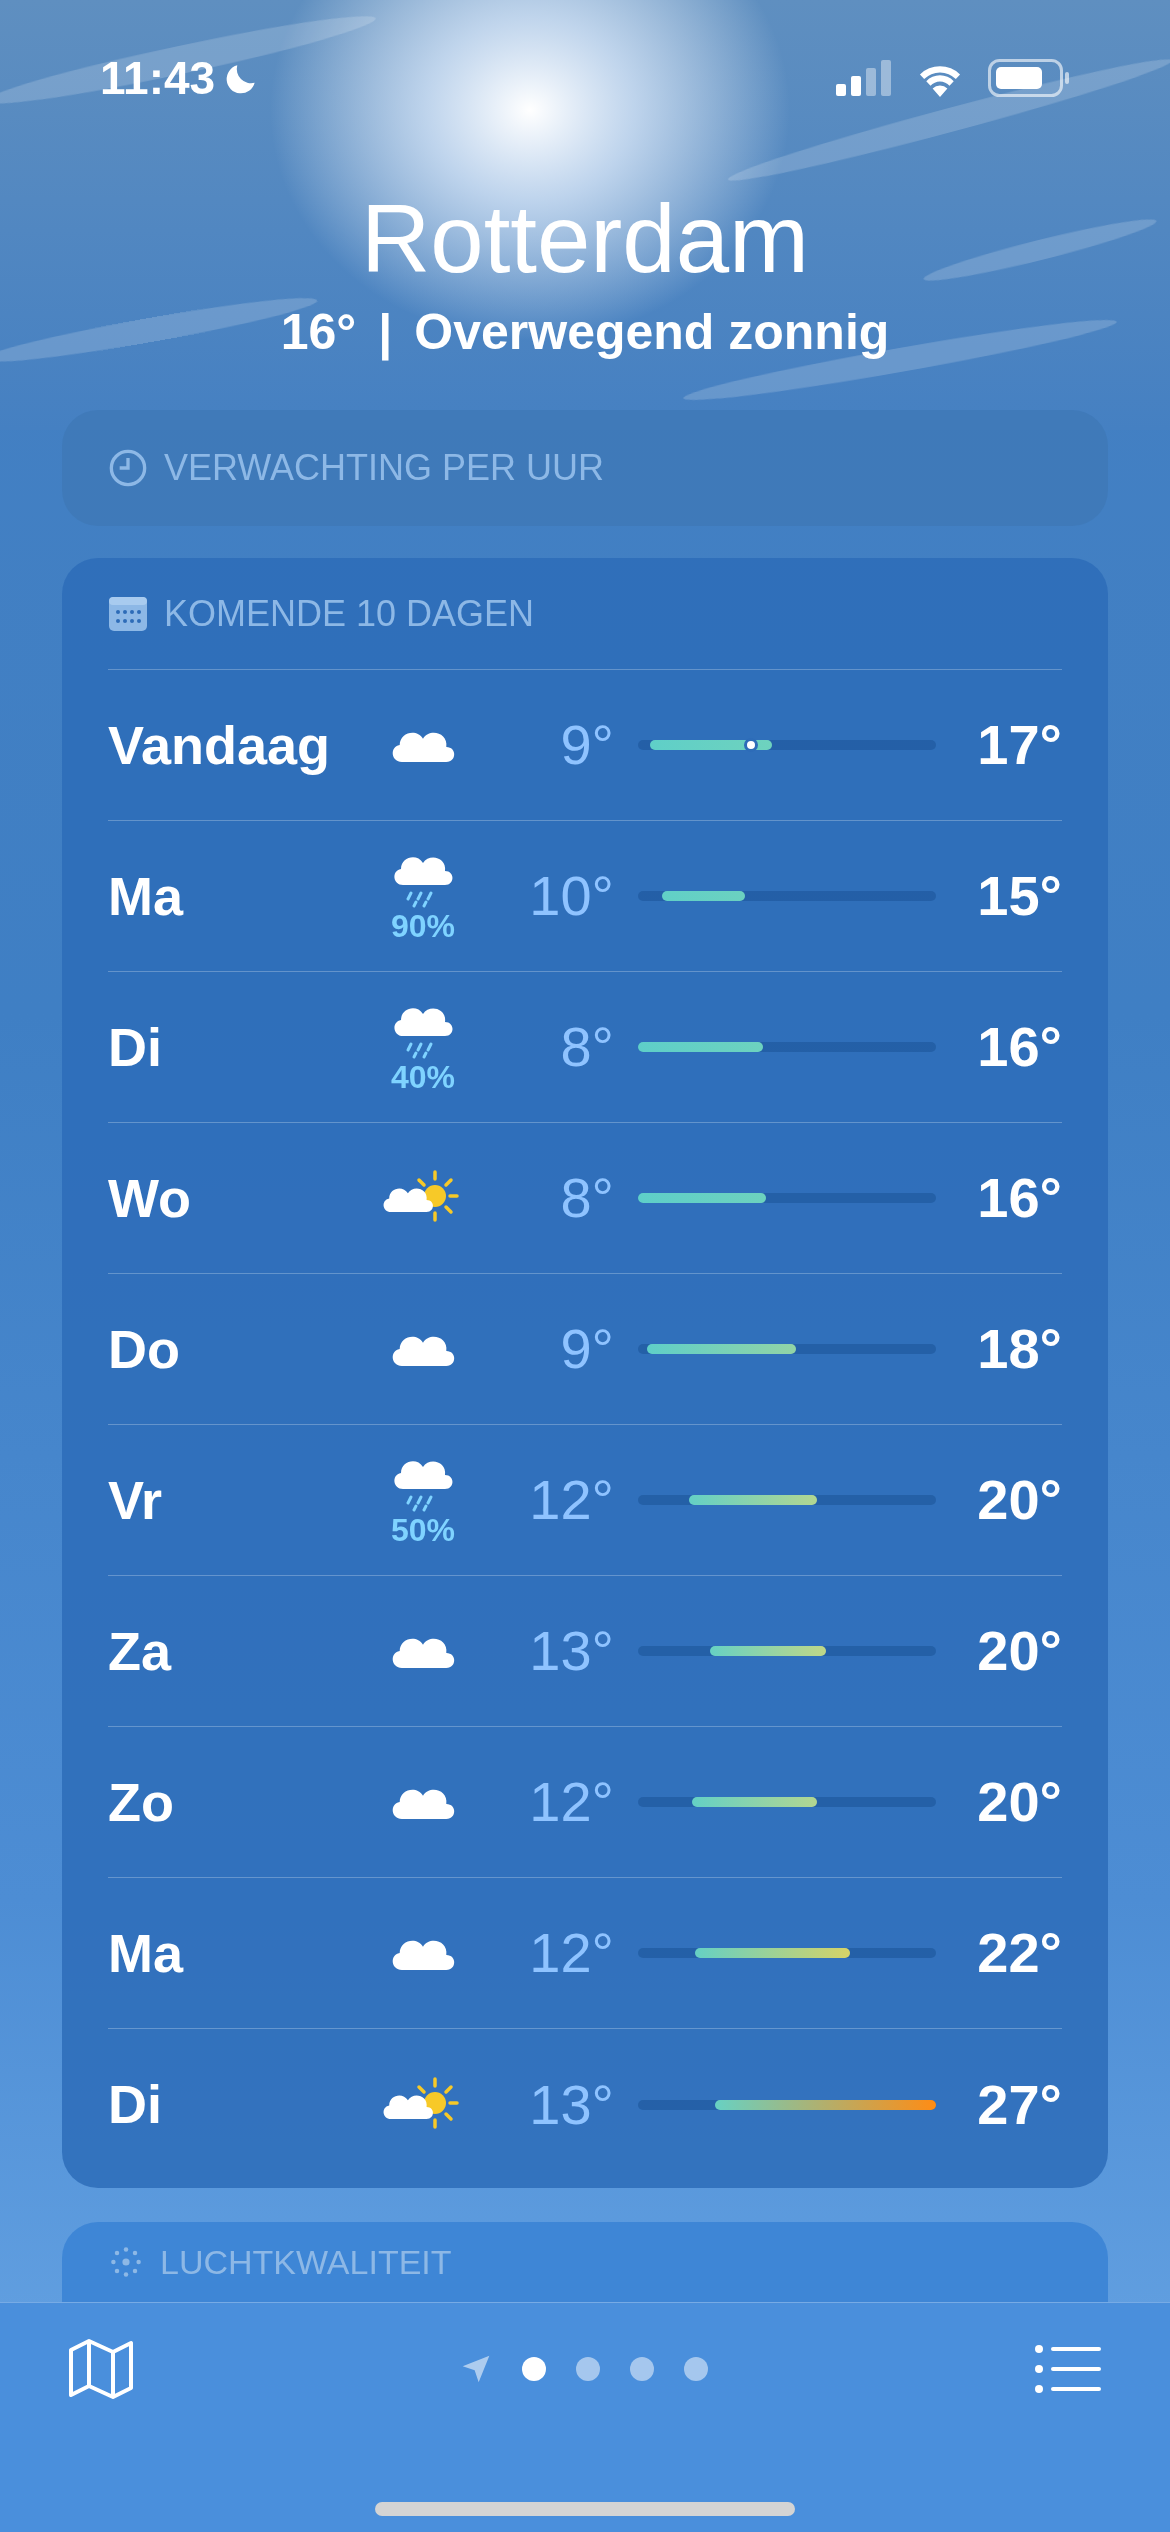 This screenshot has width=1170, height=2532. Describe the element at coordinates (476, 2369) in the screenshot. I see `location-arrow-icon` at that location.